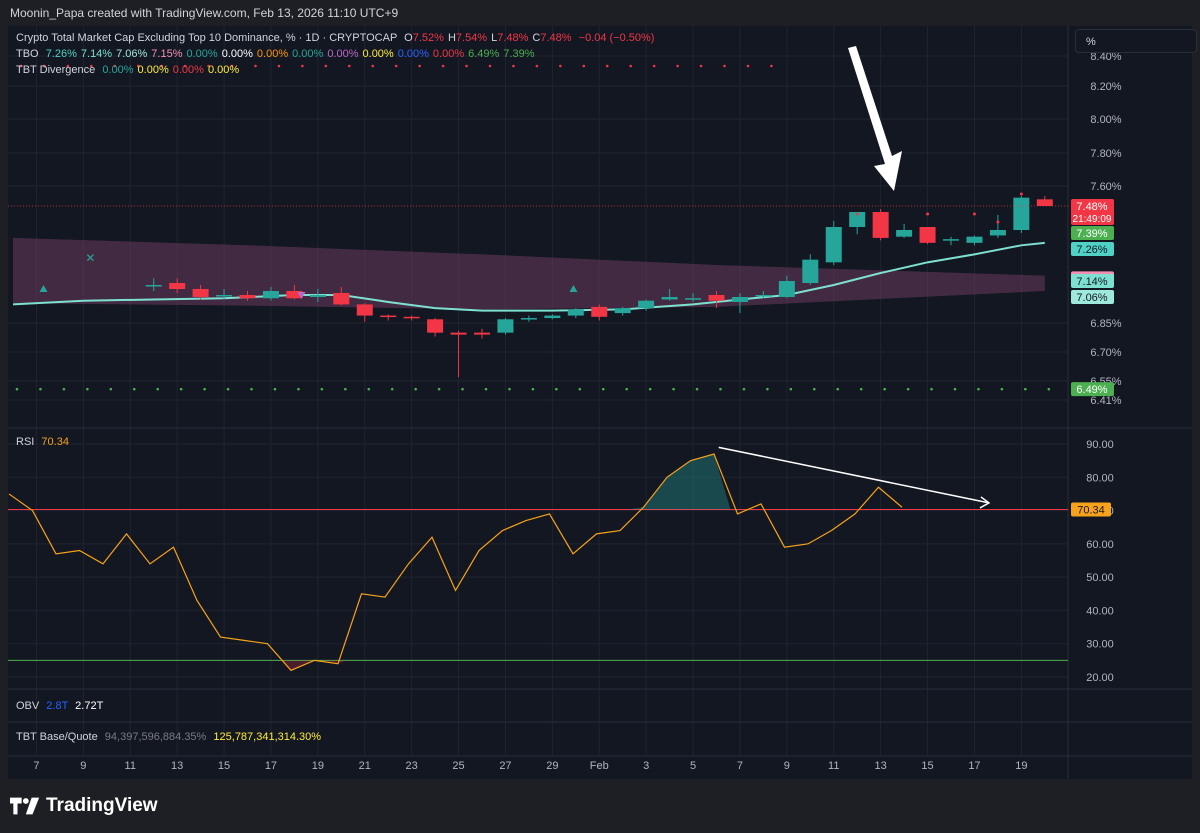  Describe the element at coordinates (1092, 297) in the screenshot. I see `price-tag: 7.06%` at that location.